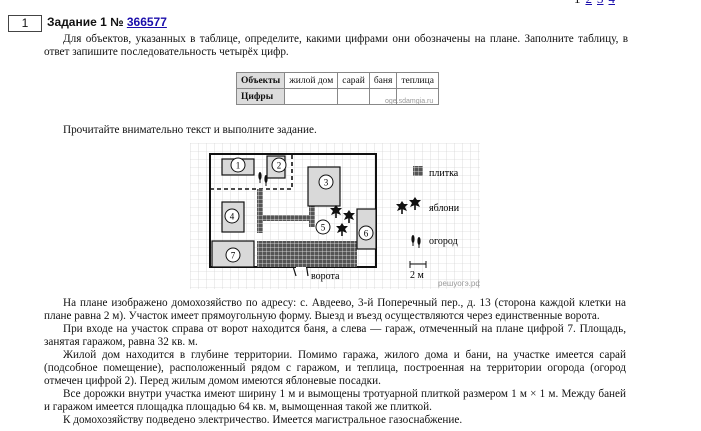 The width and height of the screenshot is (701, 431). What do you see at coordinates (444, 173) in the screenshot?
I see `legend-tile-label: плитка` at bounding box center [444, 173].